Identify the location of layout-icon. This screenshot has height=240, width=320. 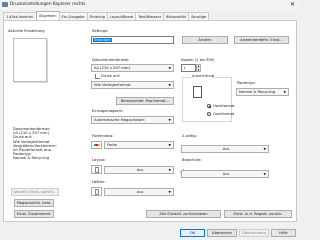
(96, 169).